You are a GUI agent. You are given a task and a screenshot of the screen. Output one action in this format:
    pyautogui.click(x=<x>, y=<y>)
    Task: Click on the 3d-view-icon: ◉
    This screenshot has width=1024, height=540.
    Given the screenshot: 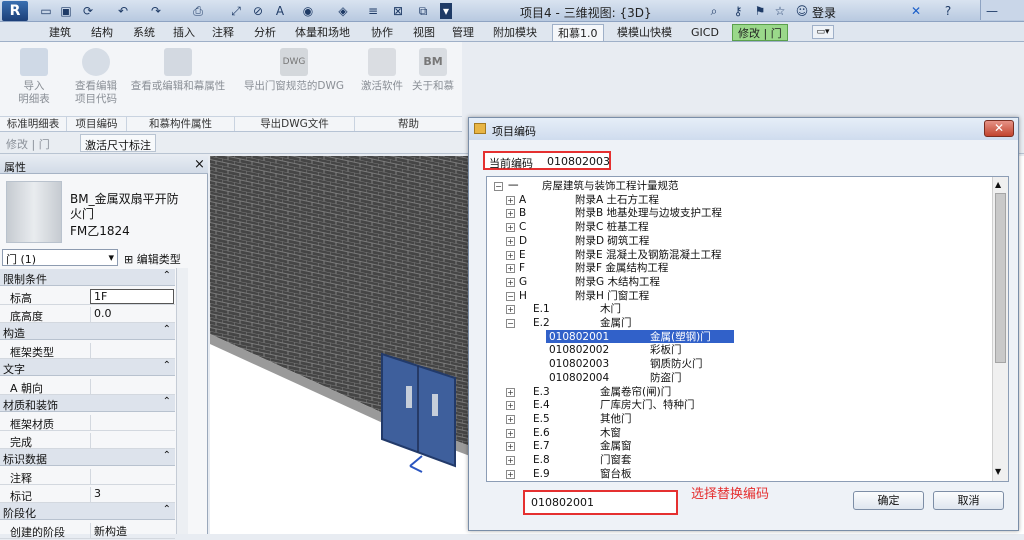 What is the action you would take?
    pyautogui.click(x=308, y=11)
    